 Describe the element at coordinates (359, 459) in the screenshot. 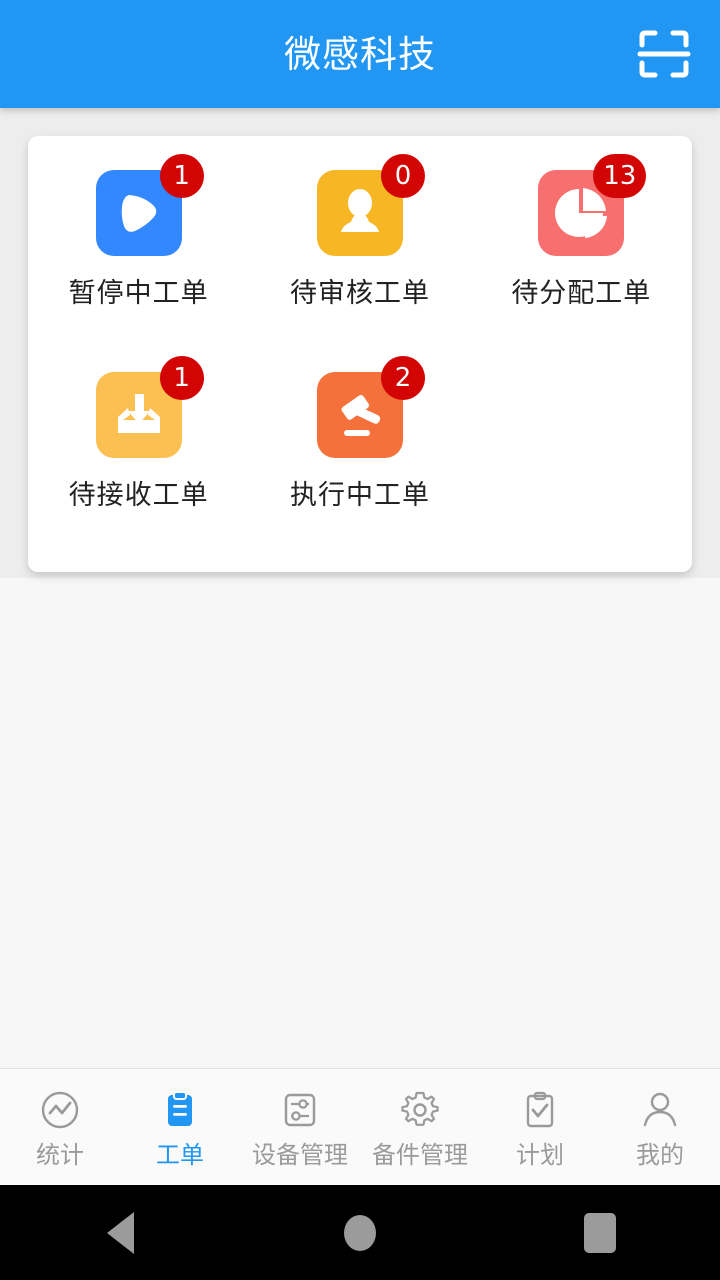

I see `tile-in-progress-worksheets: 2 执行中工单` at that location.